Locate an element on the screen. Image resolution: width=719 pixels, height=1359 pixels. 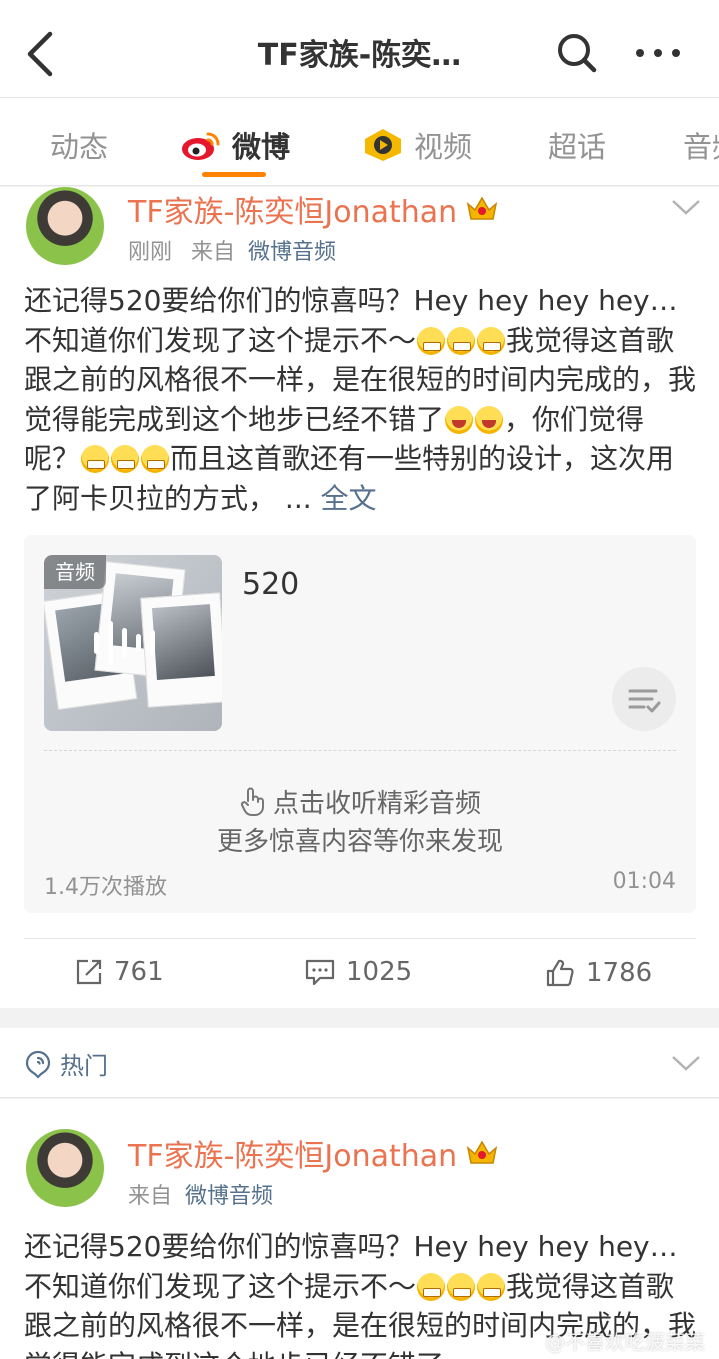
add-to-playlist-button is located at coordinates (644, 699).